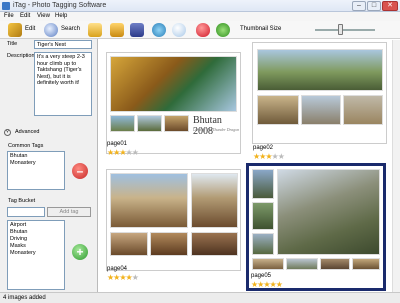  I want to click on vertical-scrollbar, so click(396, 166).